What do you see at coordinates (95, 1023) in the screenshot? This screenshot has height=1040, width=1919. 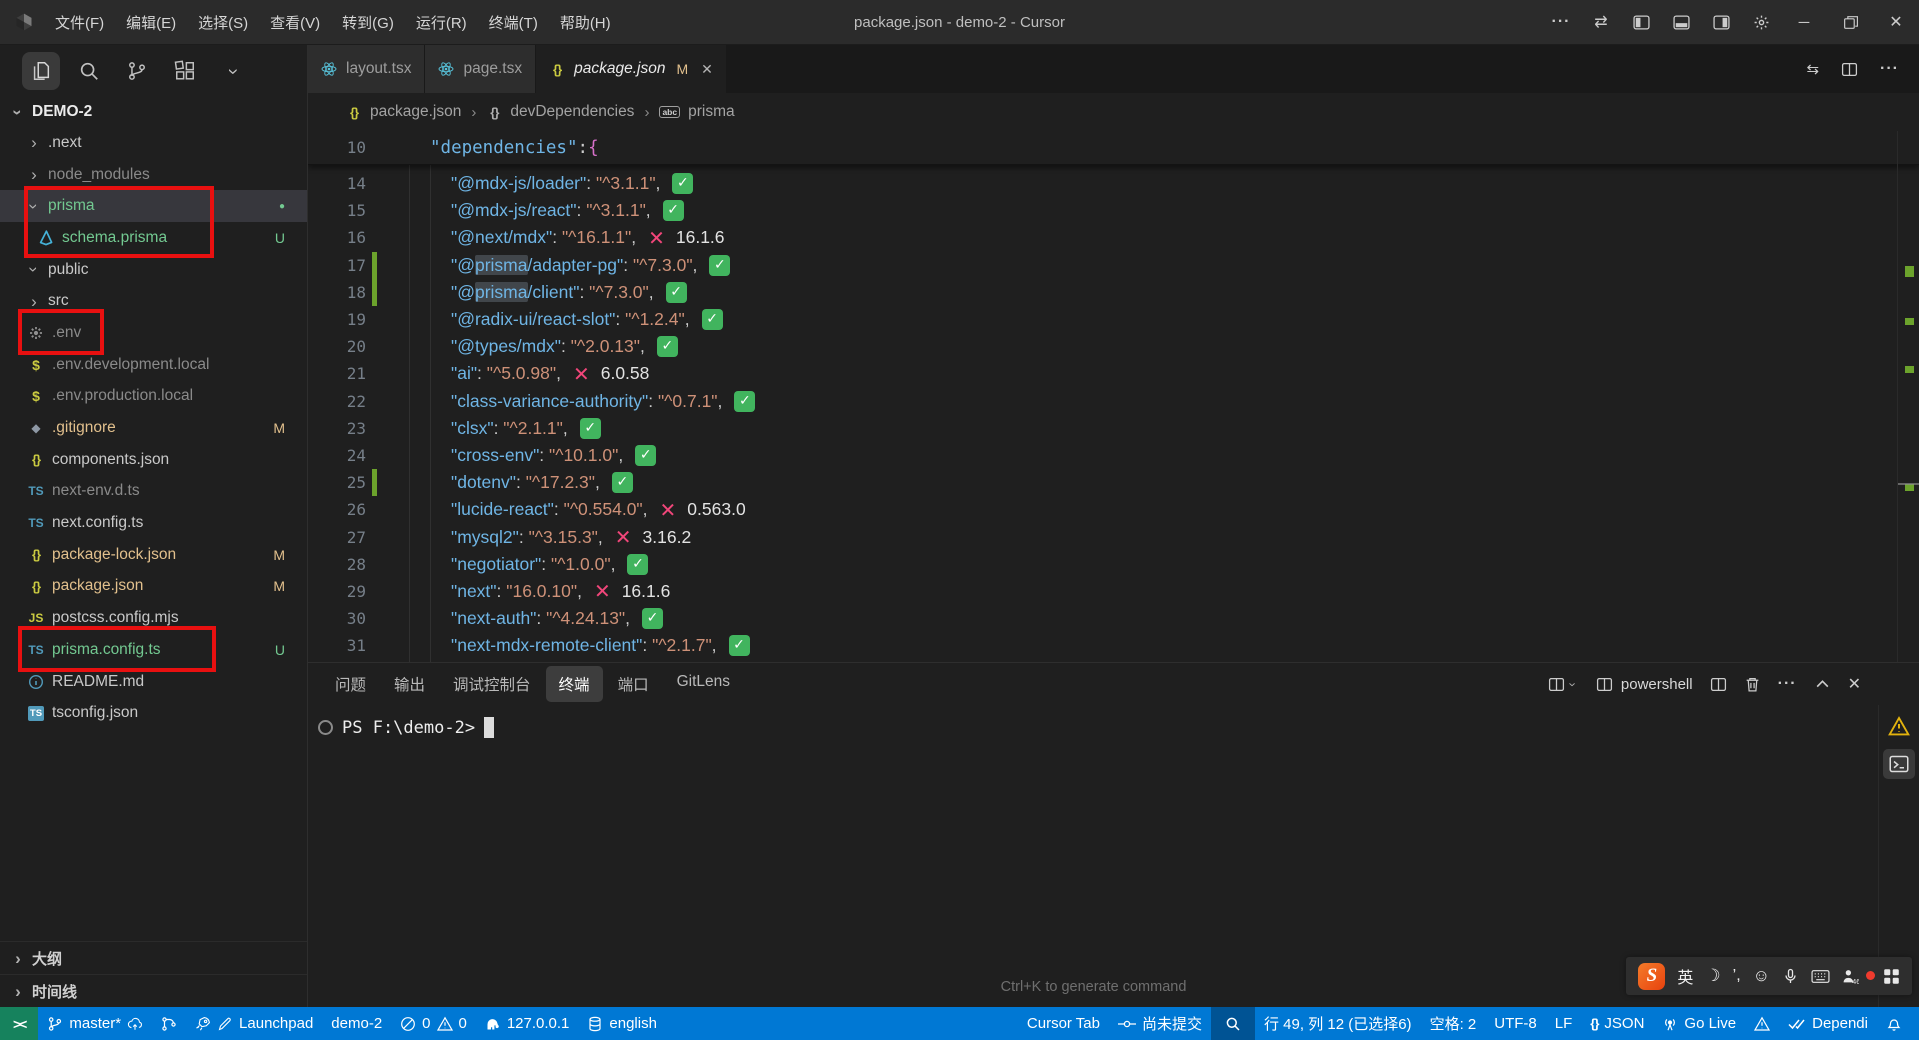 I see `status-git-branch: master*` at bounding box center [95, 1023].